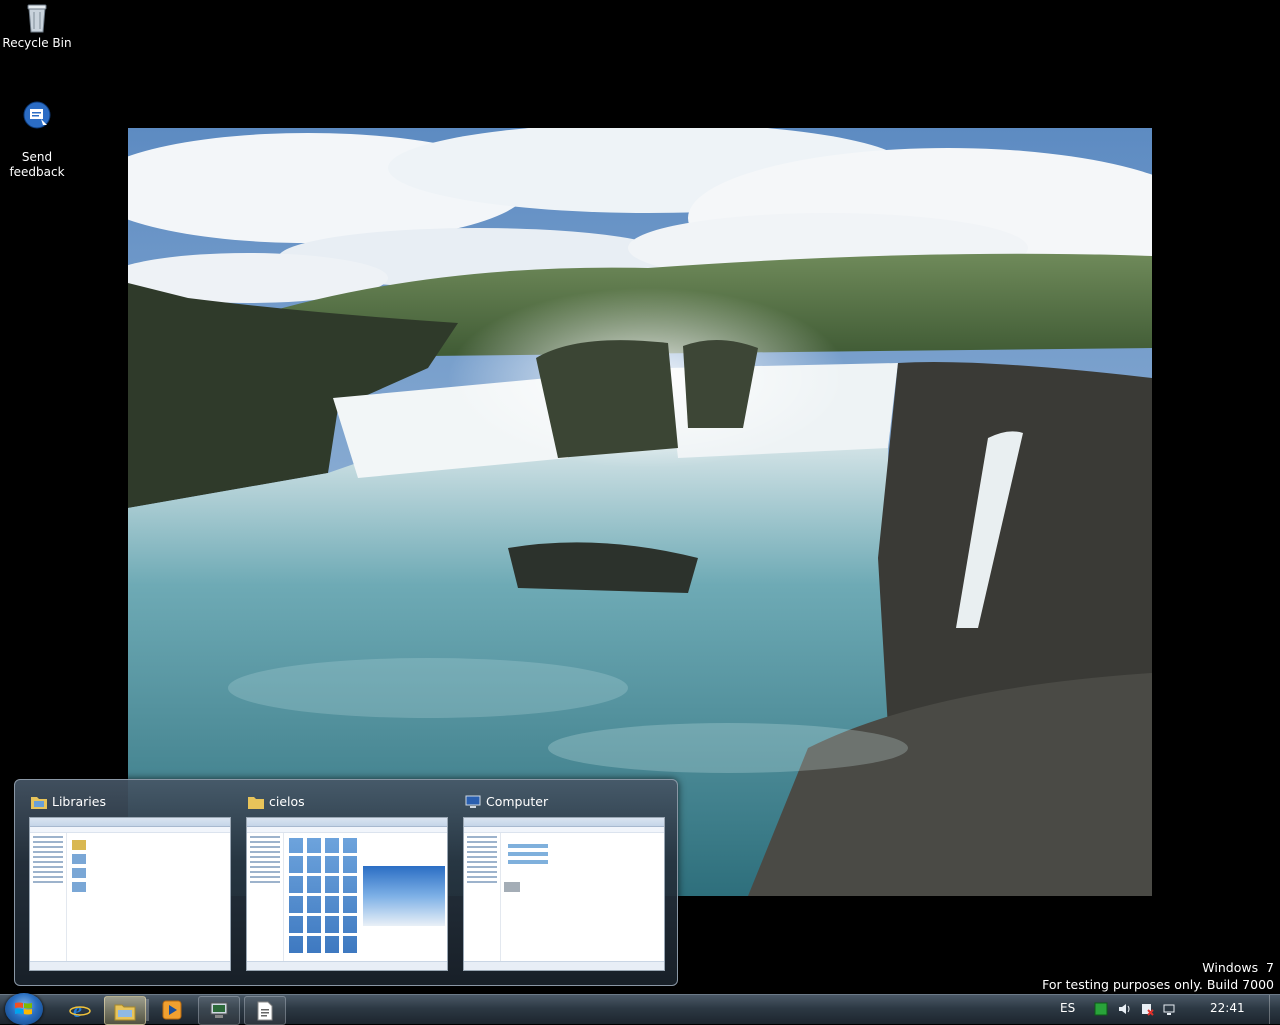 This screenshot has width=1280, height=1025. I want to click on taskbar-separator, so click(147, 1010).